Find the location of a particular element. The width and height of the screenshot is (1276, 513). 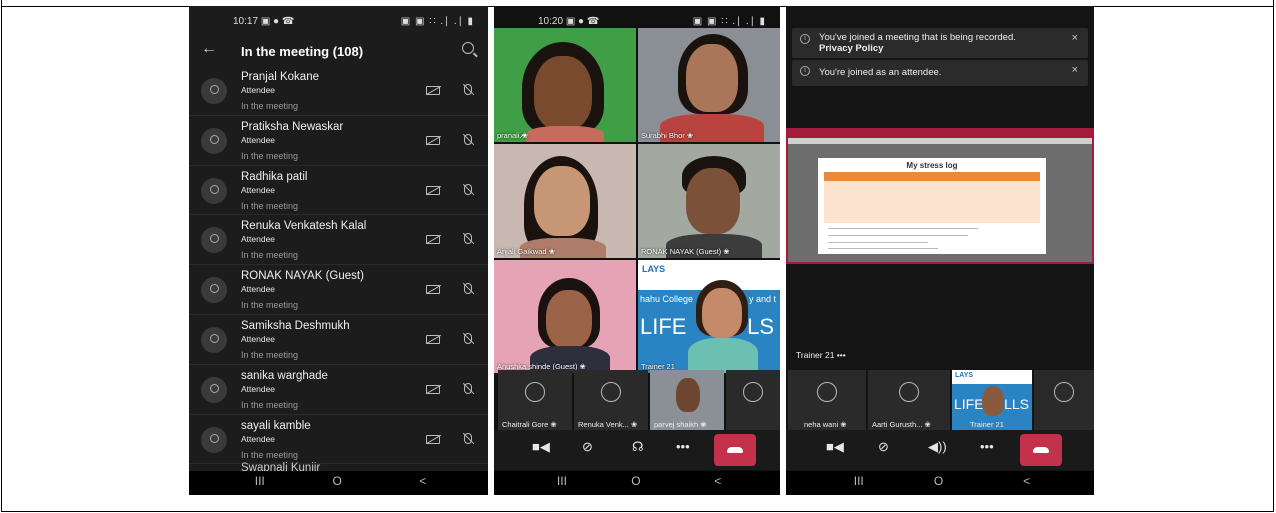

privacy-policy-link: Privacy Policy is located at coordinates (917, 48).